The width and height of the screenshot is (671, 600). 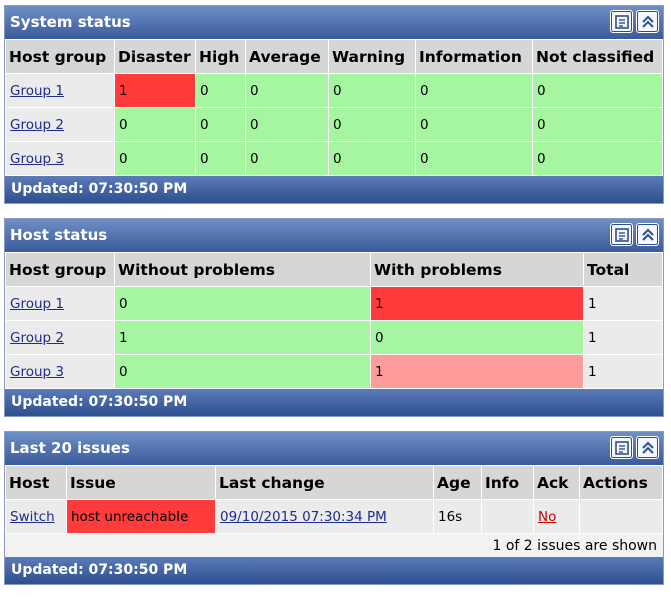 I want to click on with-problems-cell: 0, so click(x=477, y=337).